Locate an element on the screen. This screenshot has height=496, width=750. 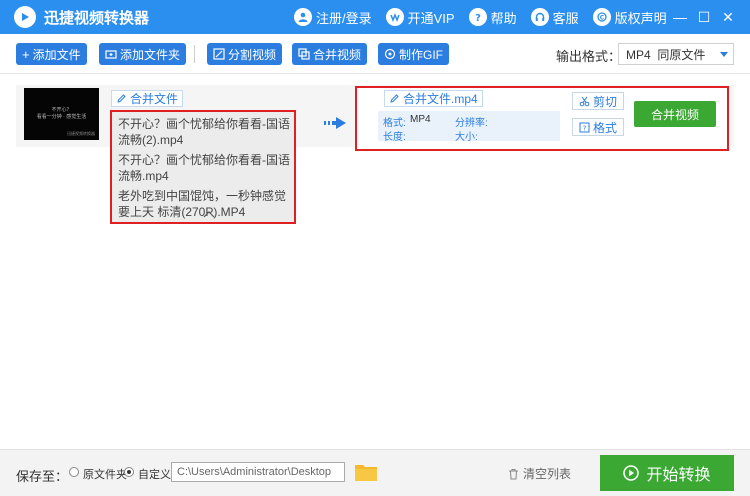
play-icon is located at coordinates (631, 473).